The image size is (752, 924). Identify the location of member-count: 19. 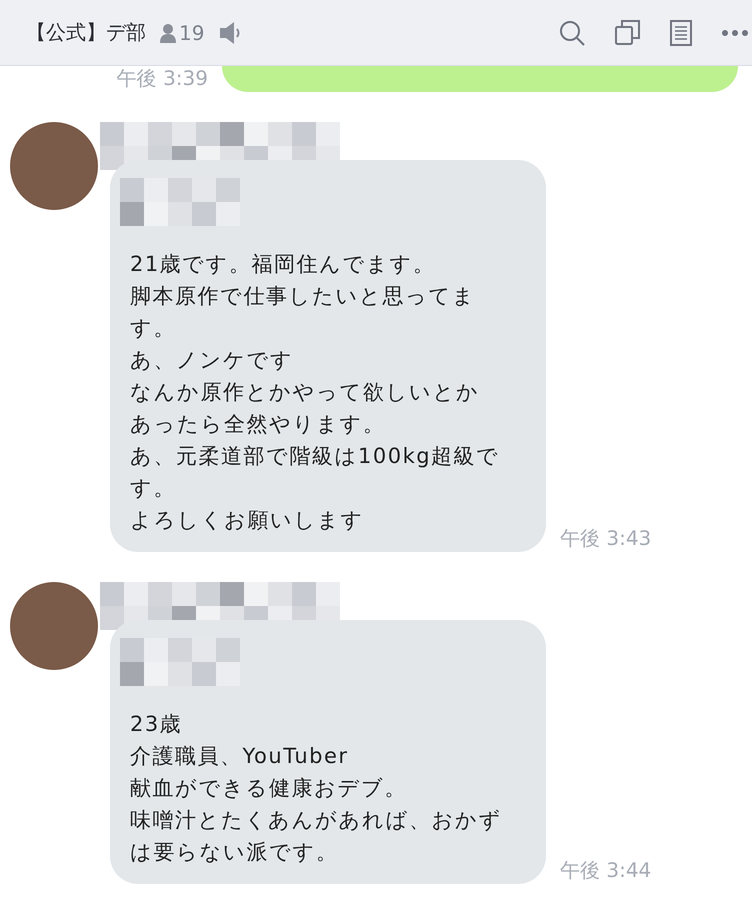
(191, 32).